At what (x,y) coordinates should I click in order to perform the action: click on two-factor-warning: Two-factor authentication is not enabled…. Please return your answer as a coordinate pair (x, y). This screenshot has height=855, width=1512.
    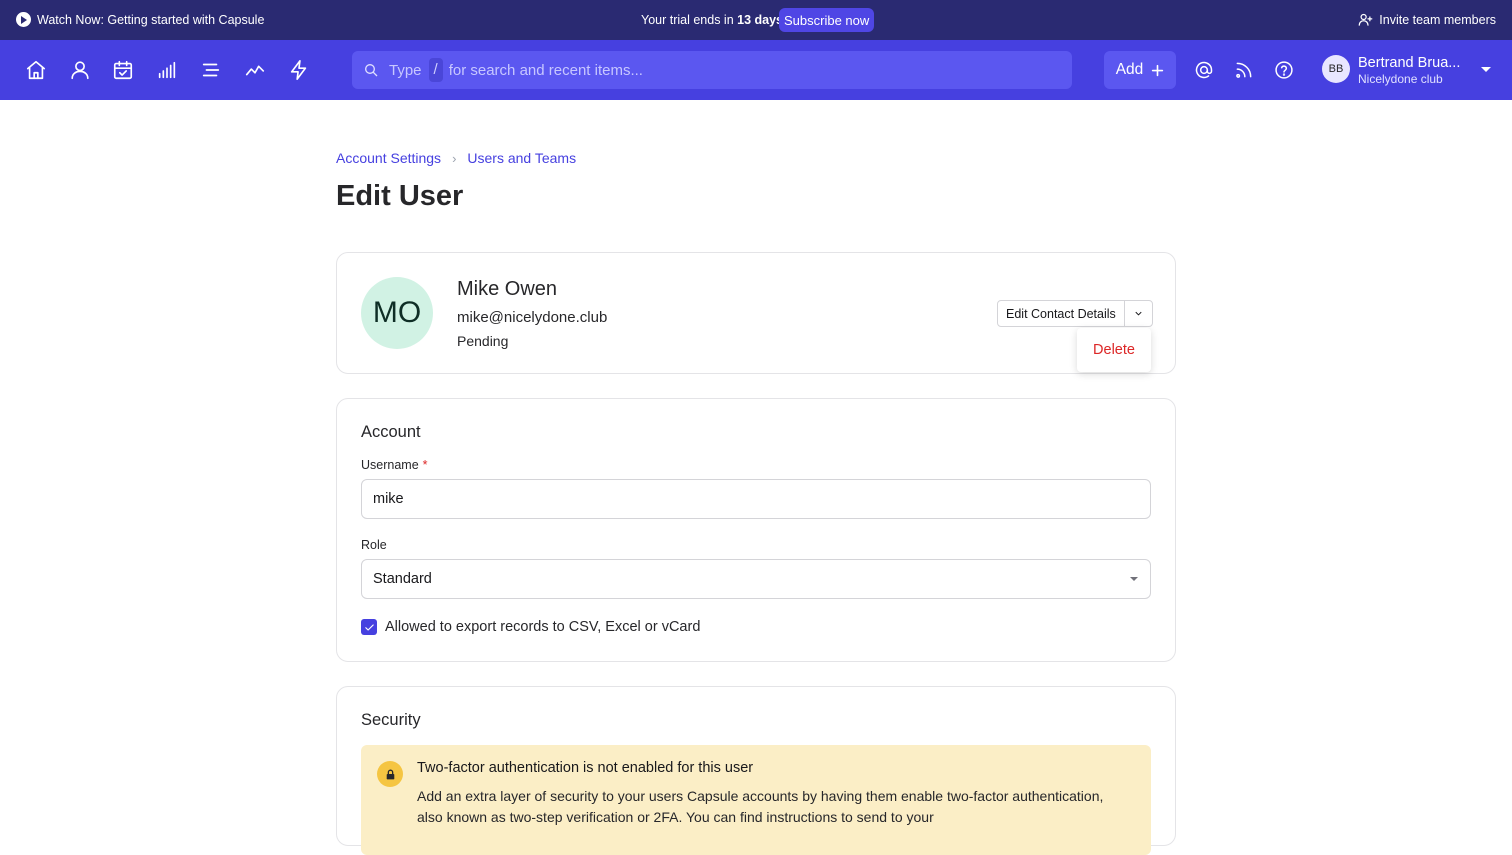
    Looking at the image, I should click on (756, 800).